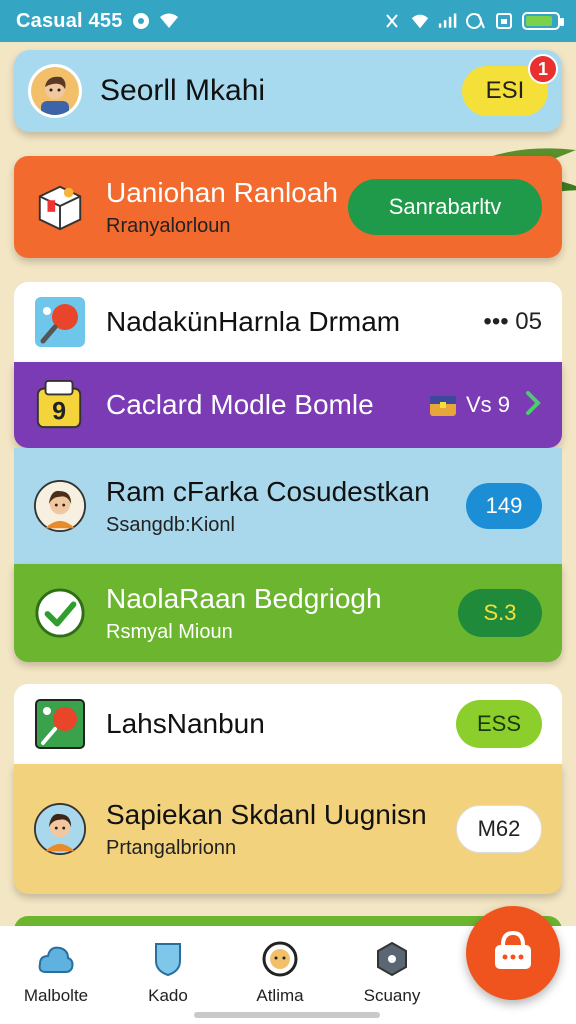  Describe the element at coordinates (448, 21) in the screenshot. I see `cell-signal-icon` at that location.